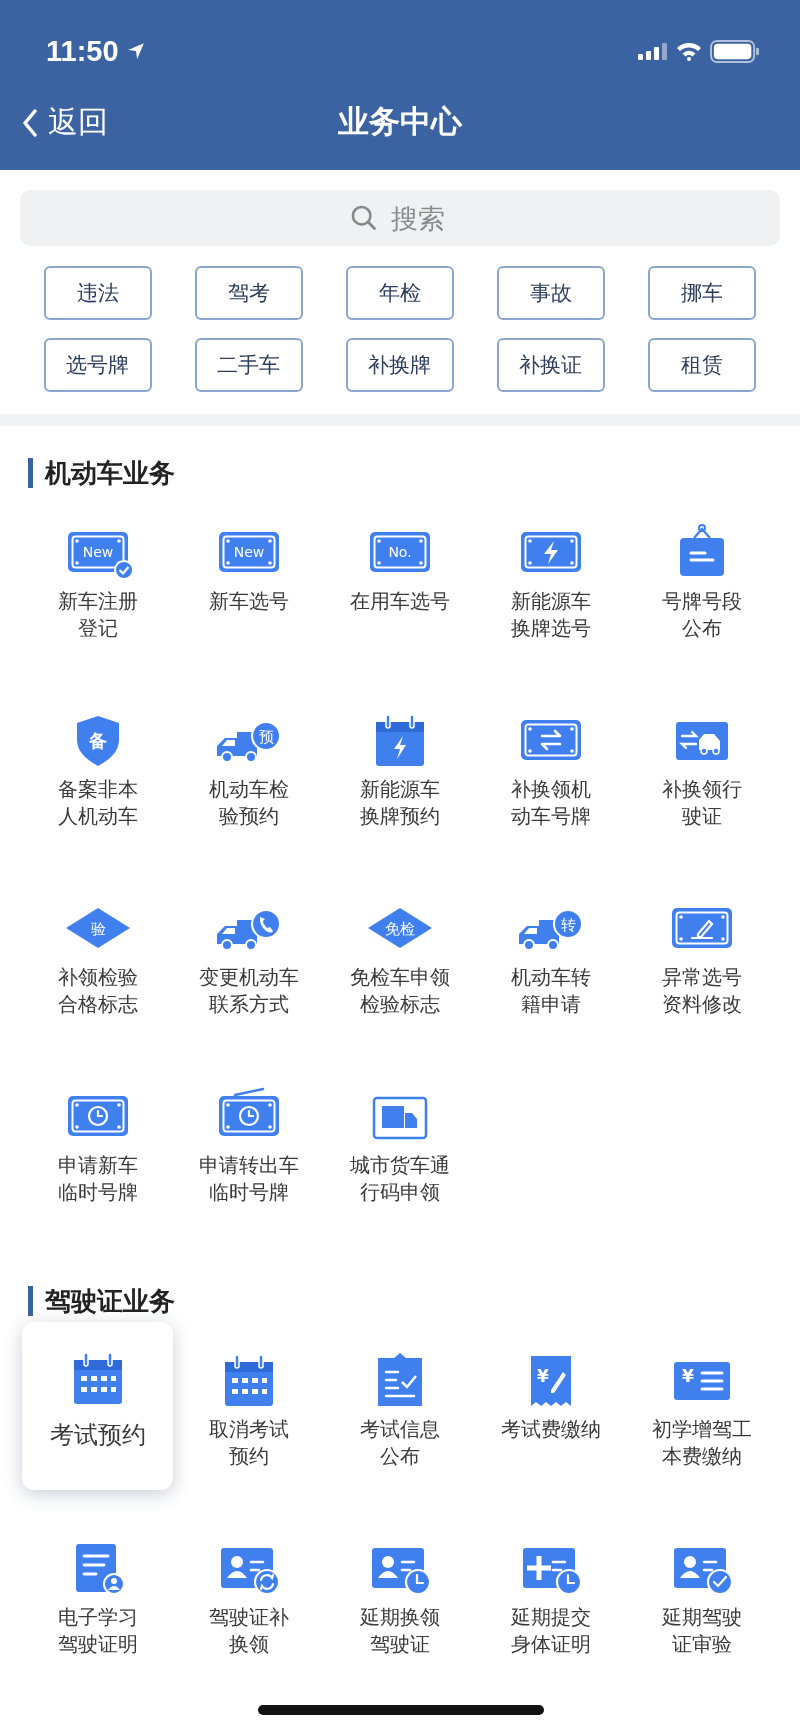 This screenshot has height=1731, width=800. What do you see at coordinates (65, 122) in the screenshot?
I see `back-button: 返回` at bounding box center [65, 122].